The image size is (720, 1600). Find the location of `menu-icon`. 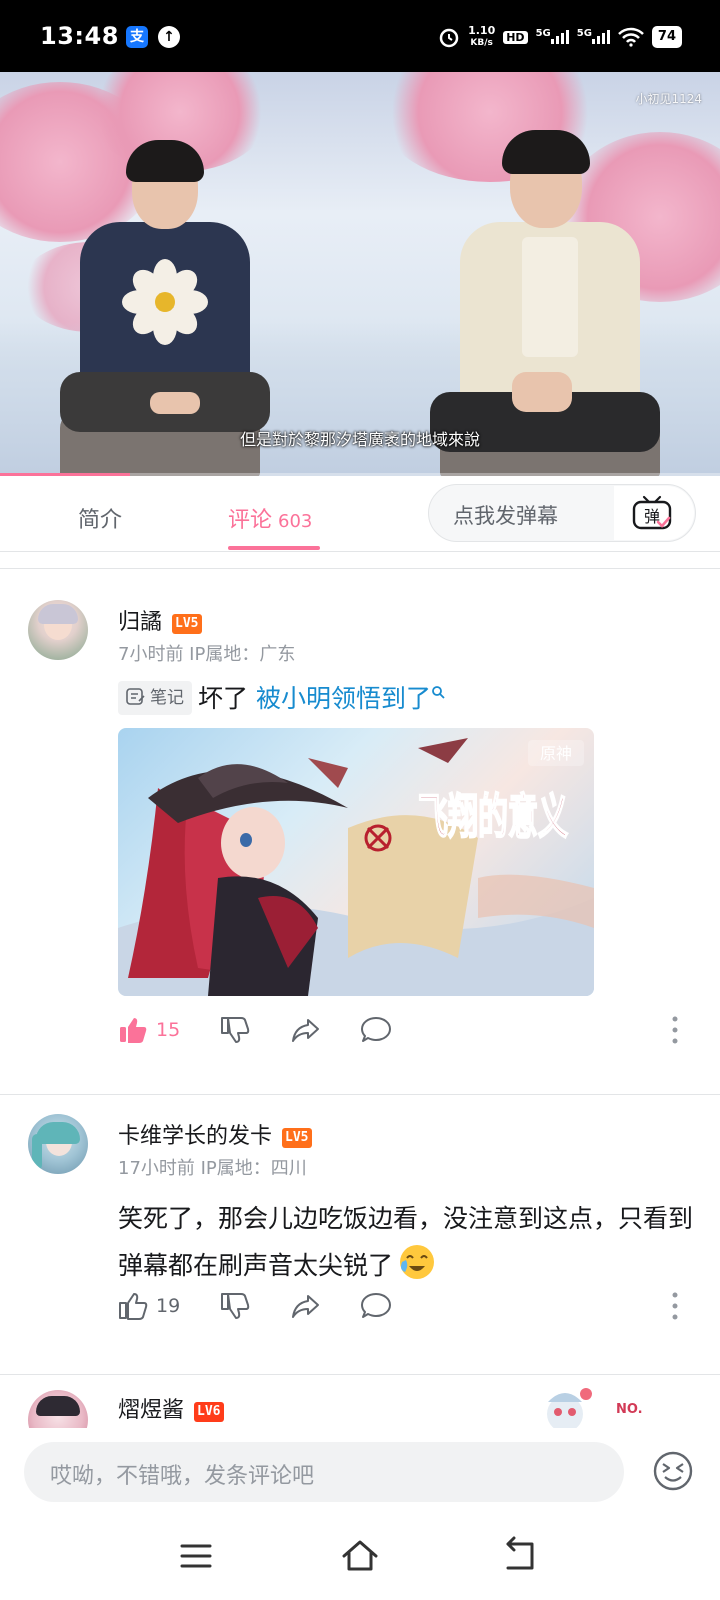

menu-icon is located at coordinates (196, 1556).